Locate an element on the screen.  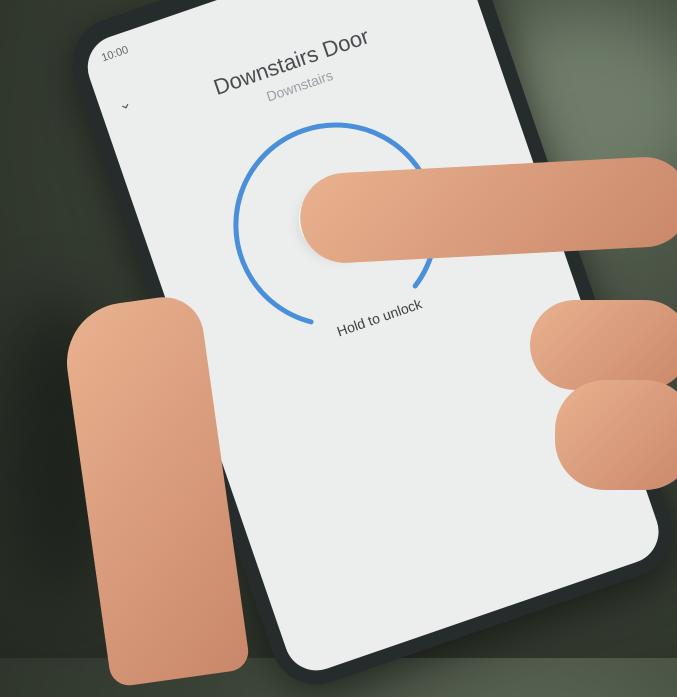
home-icon: ⌂ is located at coordinates (382, 1).